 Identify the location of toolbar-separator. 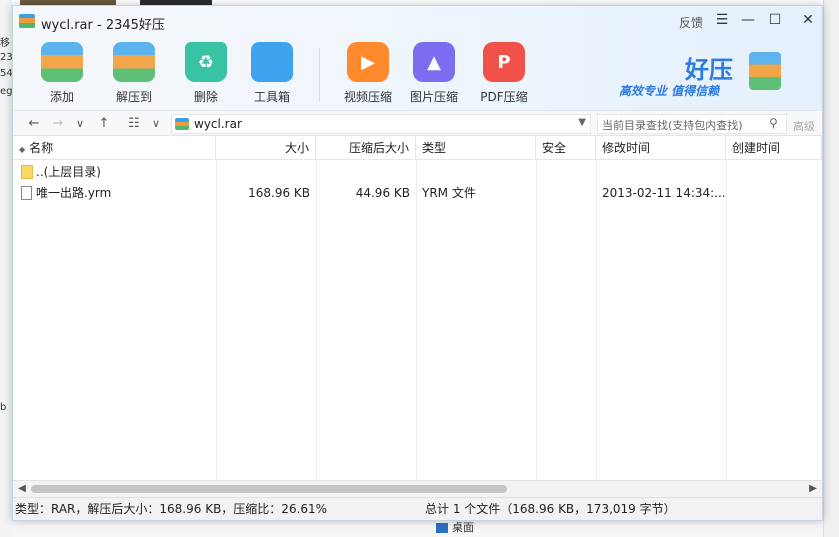
(319, 75).